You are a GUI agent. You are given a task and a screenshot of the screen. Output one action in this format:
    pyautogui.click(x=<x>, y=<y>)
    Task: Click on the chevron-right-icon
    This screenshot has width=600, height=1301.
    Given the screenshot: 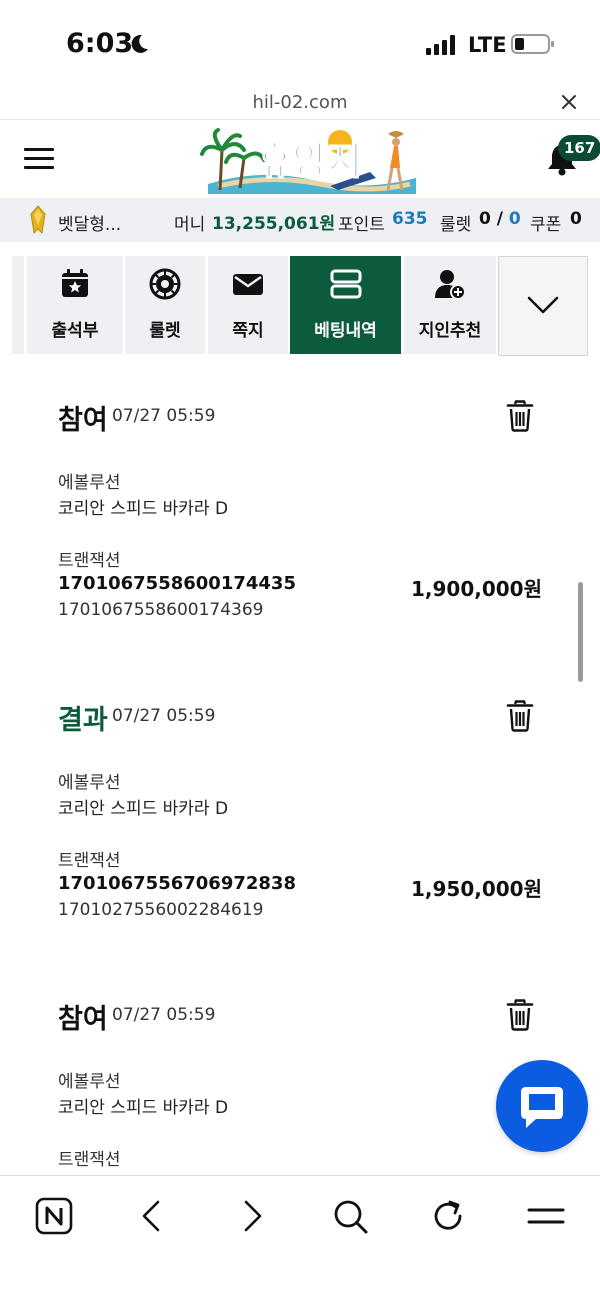 What is the action you would take?
    pyautogui.click(x=253, y=1216)
    